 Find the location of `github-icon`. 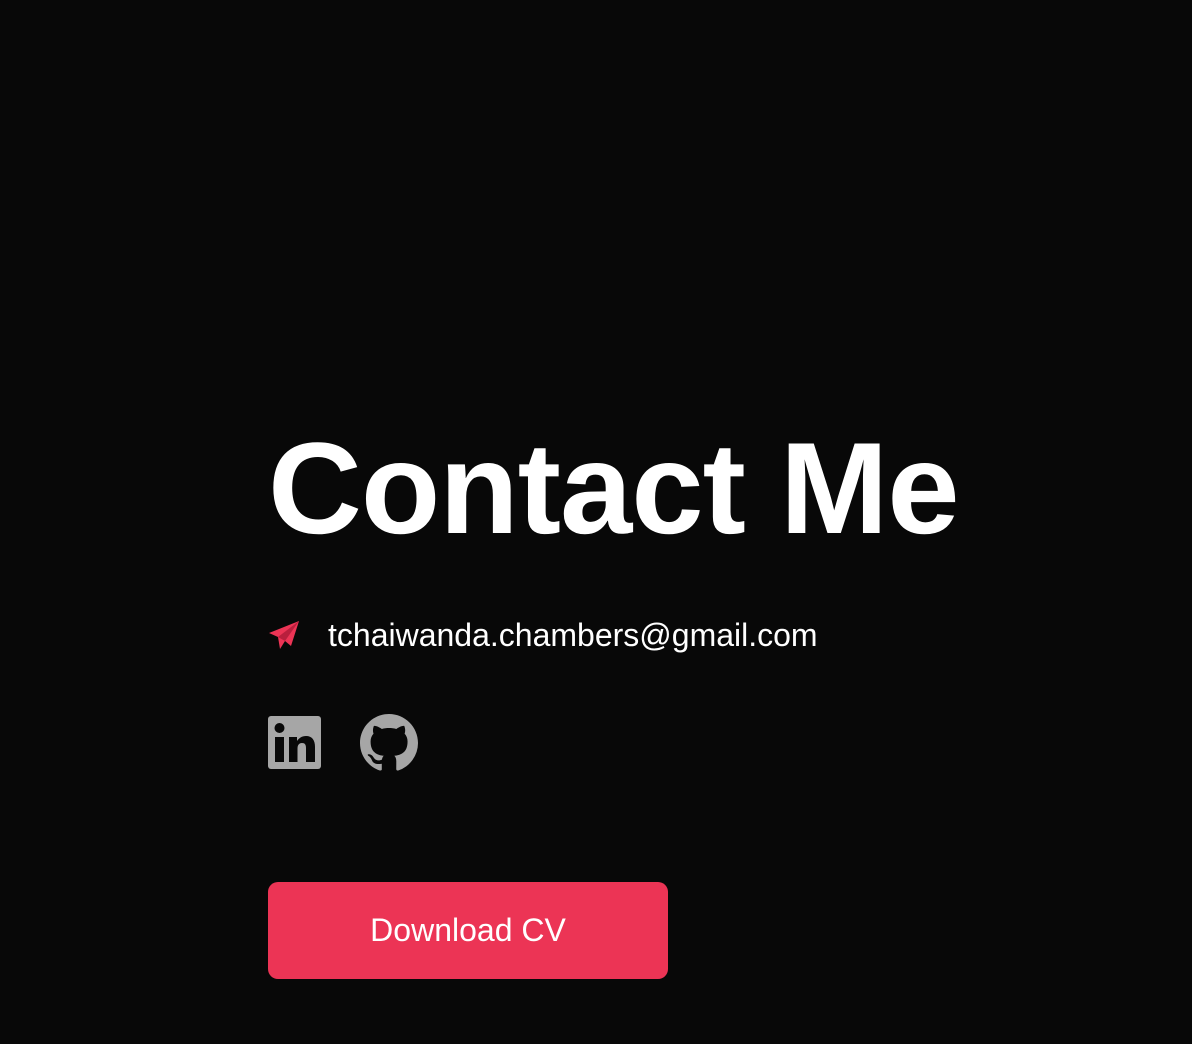

github-icon is located at coordinates (389, 745).